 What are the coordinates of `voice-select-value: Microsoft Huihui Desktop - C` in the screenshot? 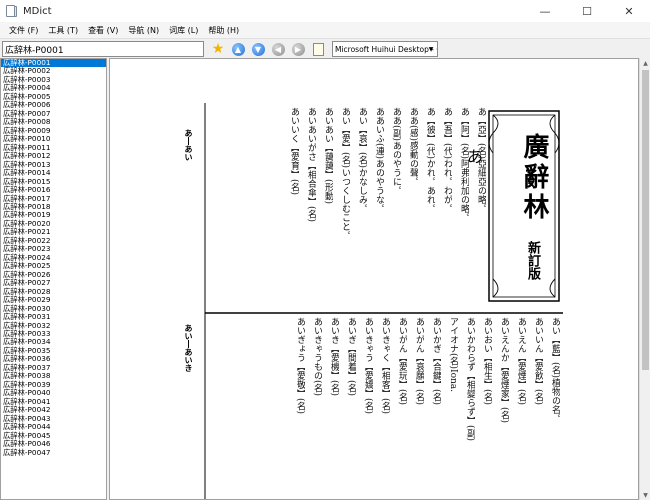 It's located at (386, 49).